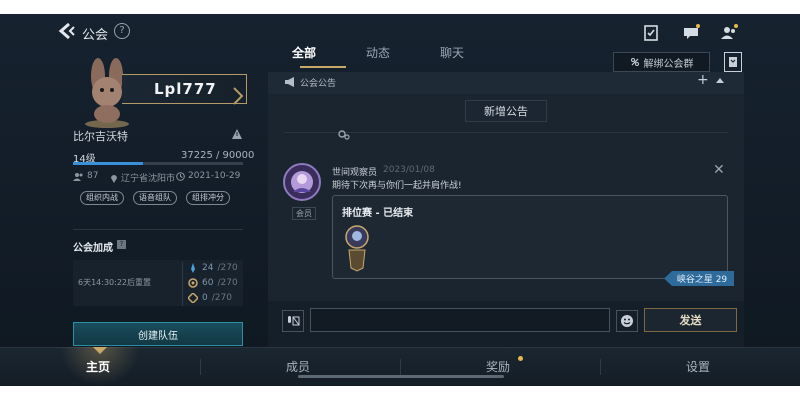 The width and height of the screenshot is (800, 400). What do you see at coordinates (78, 176) in the screenshot?
I see `members-icon` at bounding box center [78, 176].